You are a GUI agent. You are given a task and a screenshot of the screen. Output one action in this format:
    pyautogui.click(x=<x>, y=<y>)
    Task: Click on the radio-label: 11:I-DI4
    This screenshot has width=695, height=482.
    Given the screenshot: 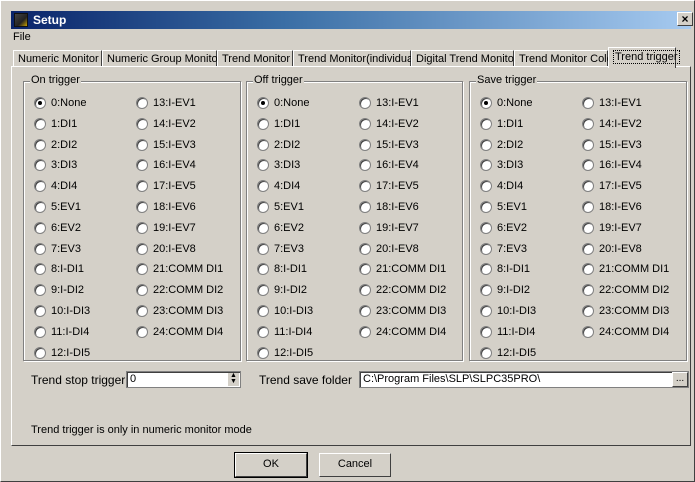 What is the action you would take?
    pyautogui.click(x=293, y=331)
    